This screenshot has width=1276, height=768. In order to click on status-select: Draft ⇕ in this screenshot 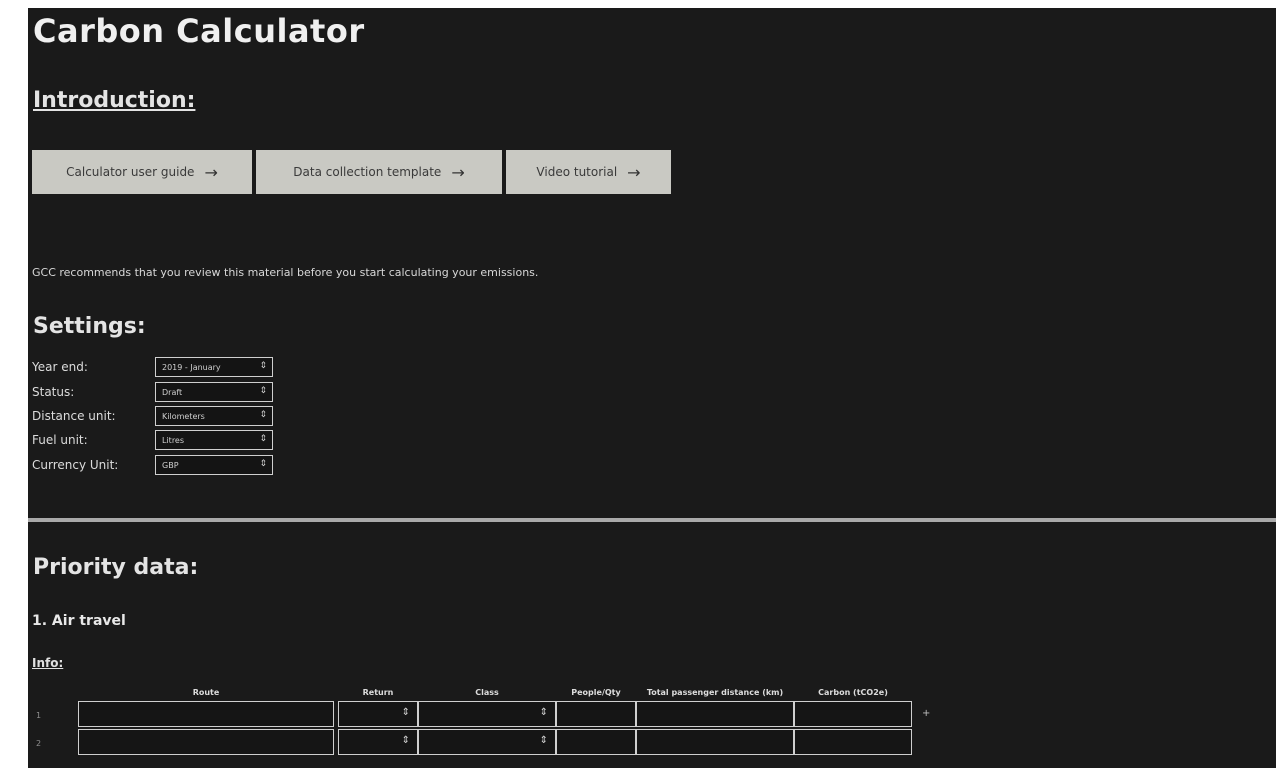, I will do `click(214, 392)`.